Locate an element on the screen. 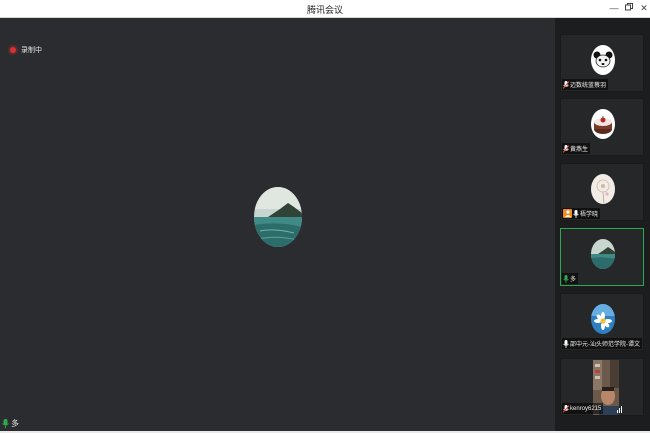 The image size is (650, 433). participant-name: 多 is located at coordinates (573, 280).